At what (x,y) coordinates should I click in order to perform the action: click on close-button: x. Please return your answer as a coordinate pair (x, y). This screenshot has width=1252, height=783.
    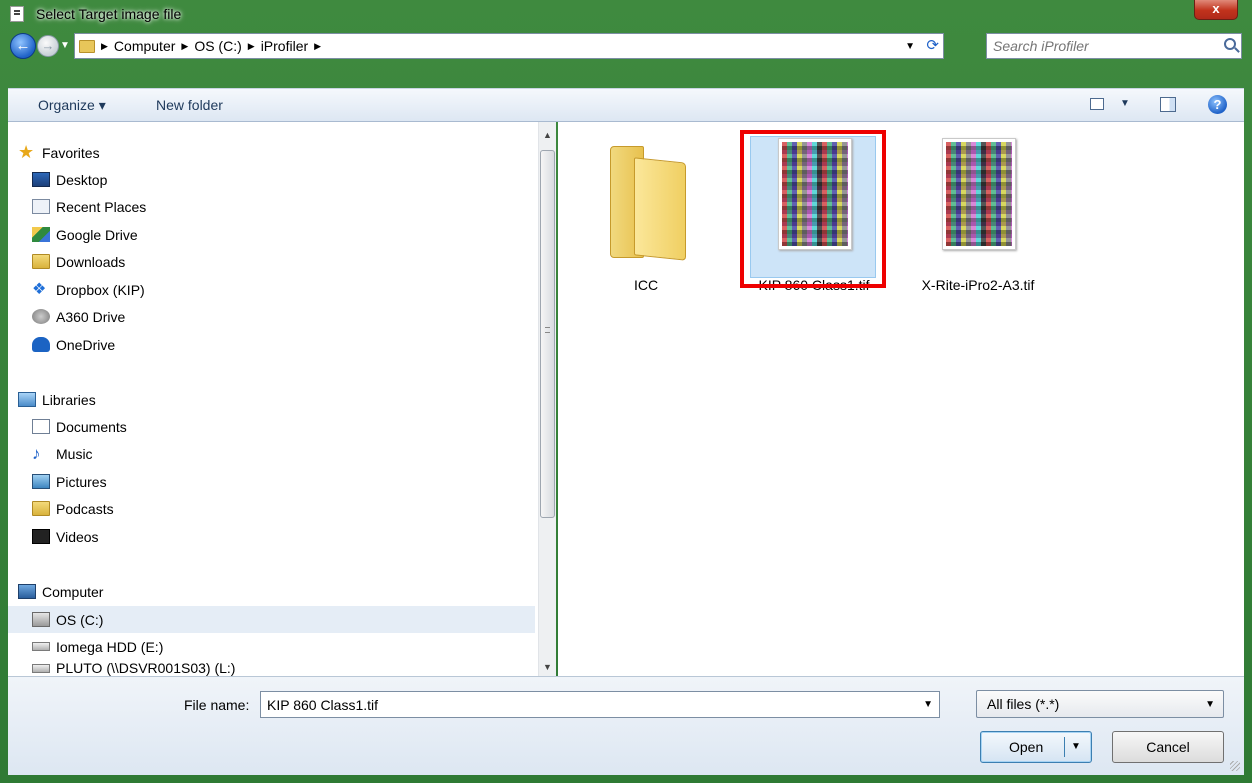
    Looking at the image, I should click on (1216, 10).